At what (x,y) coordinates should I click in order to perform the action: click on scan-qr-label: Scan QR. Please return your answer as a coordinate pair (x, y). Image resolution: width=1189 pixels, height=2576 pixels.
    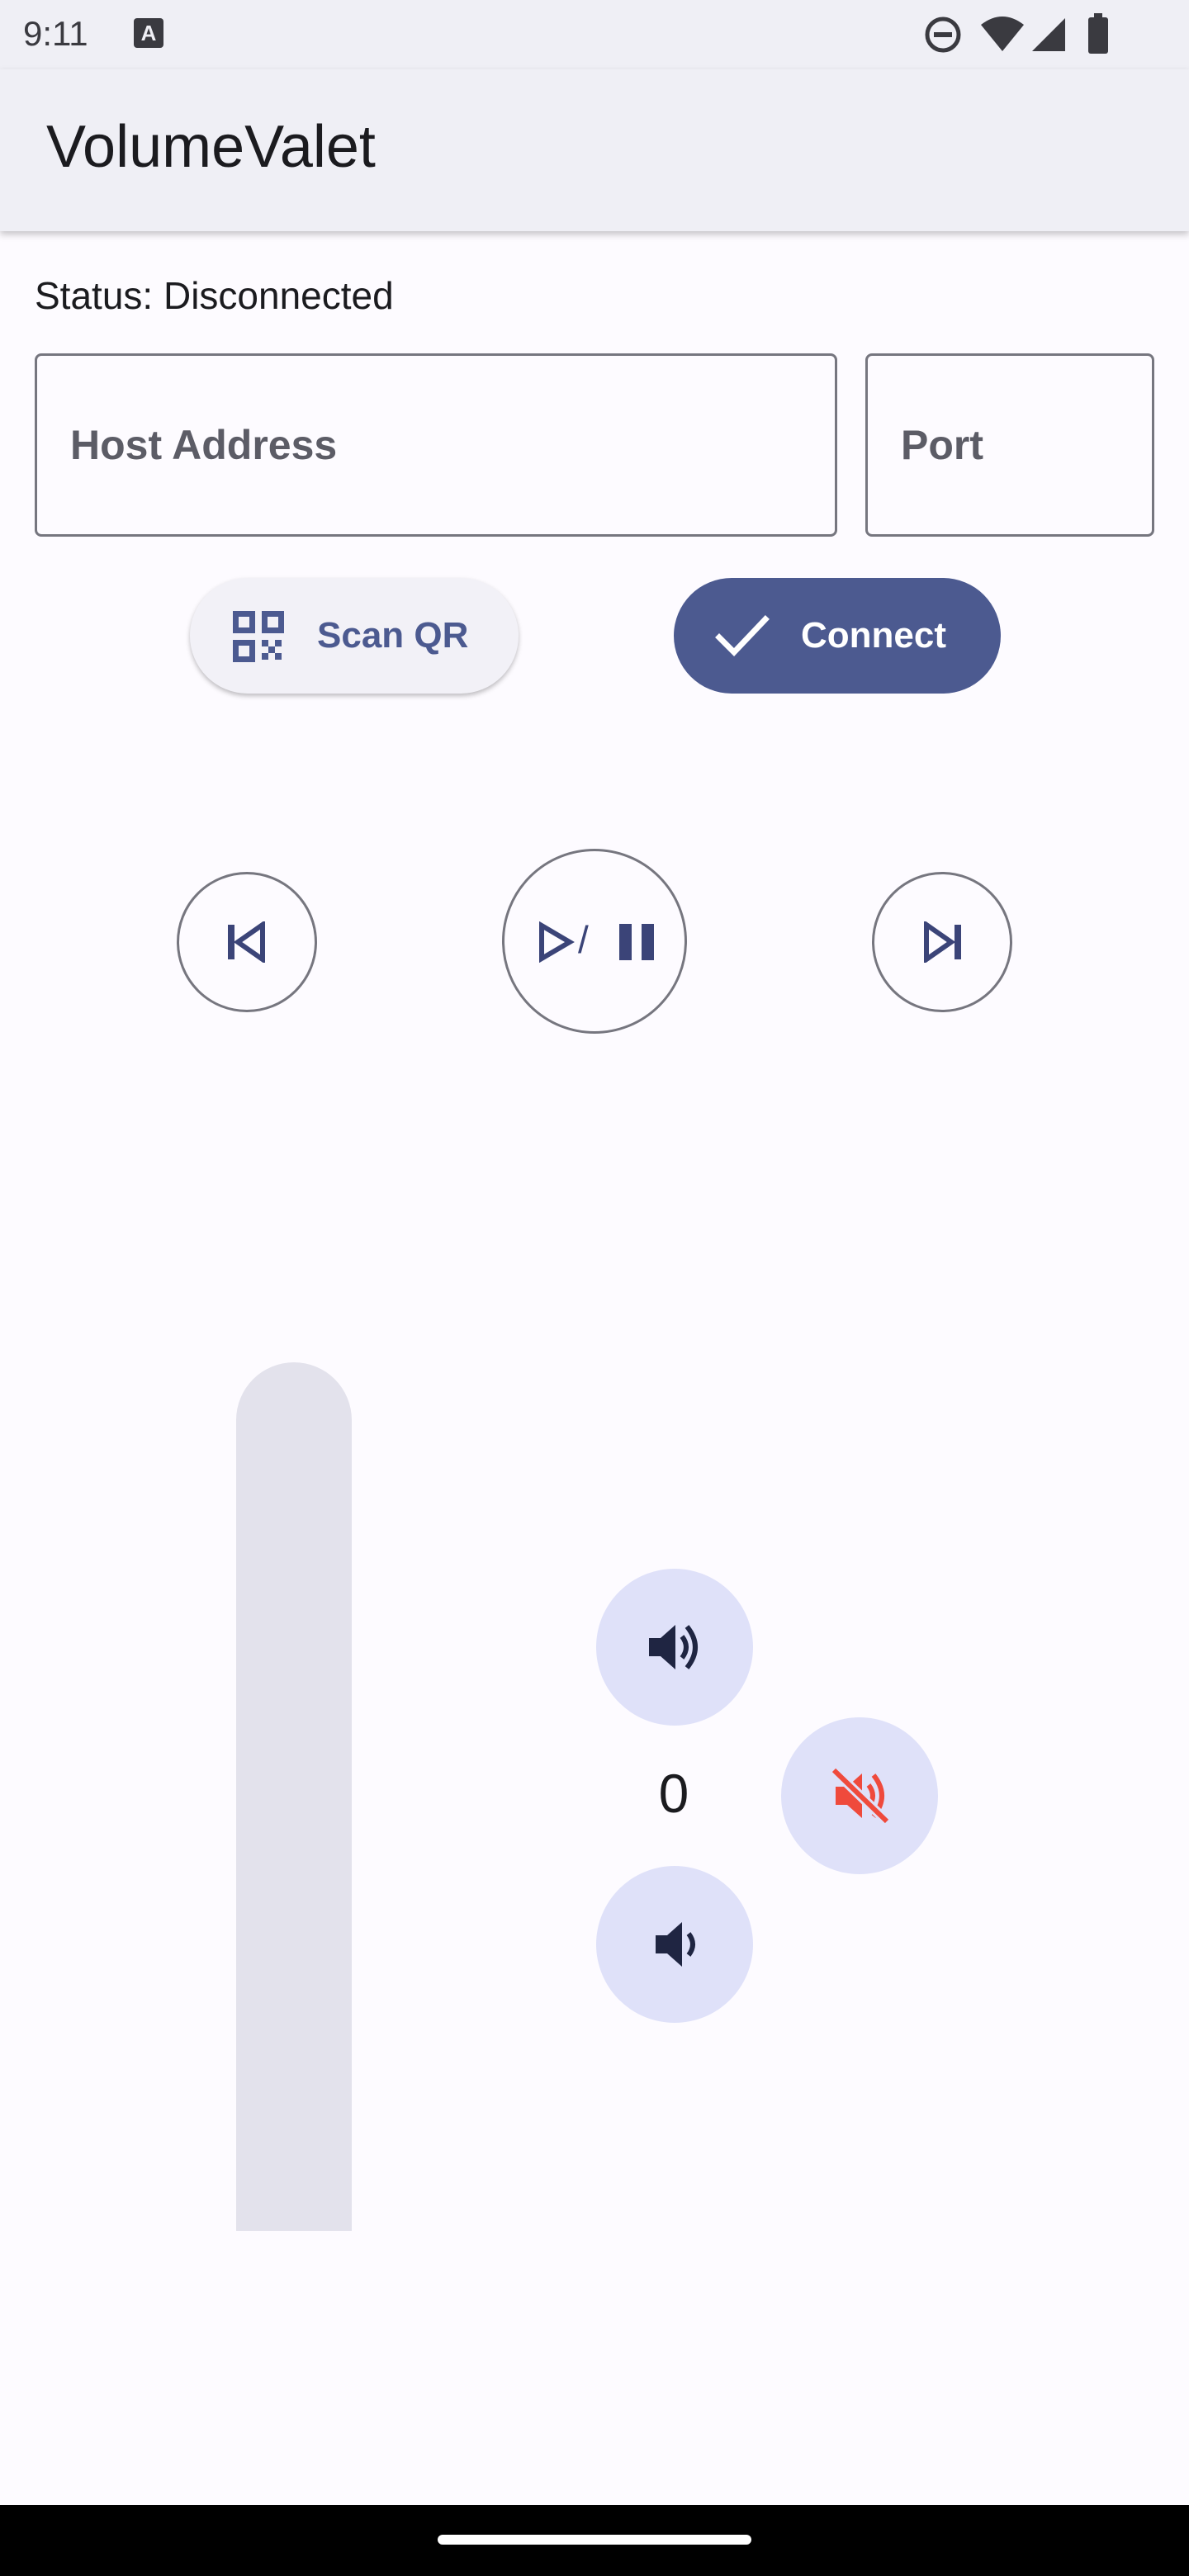
    Looking at the image, I should click on (393, 635).